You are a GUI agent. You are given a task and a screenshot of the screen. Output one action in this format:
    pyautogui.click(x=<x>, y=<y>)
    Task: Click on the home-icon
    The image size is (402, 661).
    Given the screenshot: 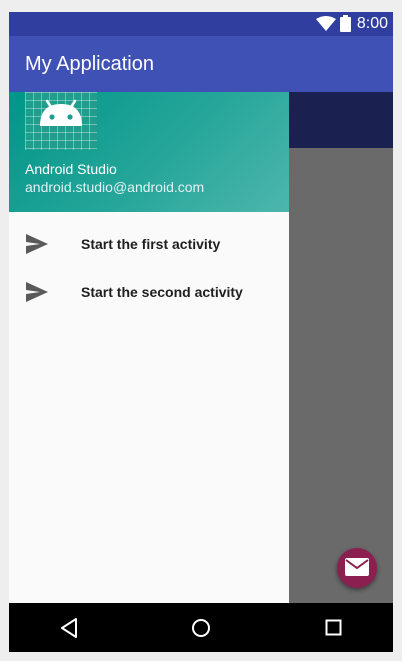 What is the action you would take?
    pyautogui.click(x=201, y=628)
    